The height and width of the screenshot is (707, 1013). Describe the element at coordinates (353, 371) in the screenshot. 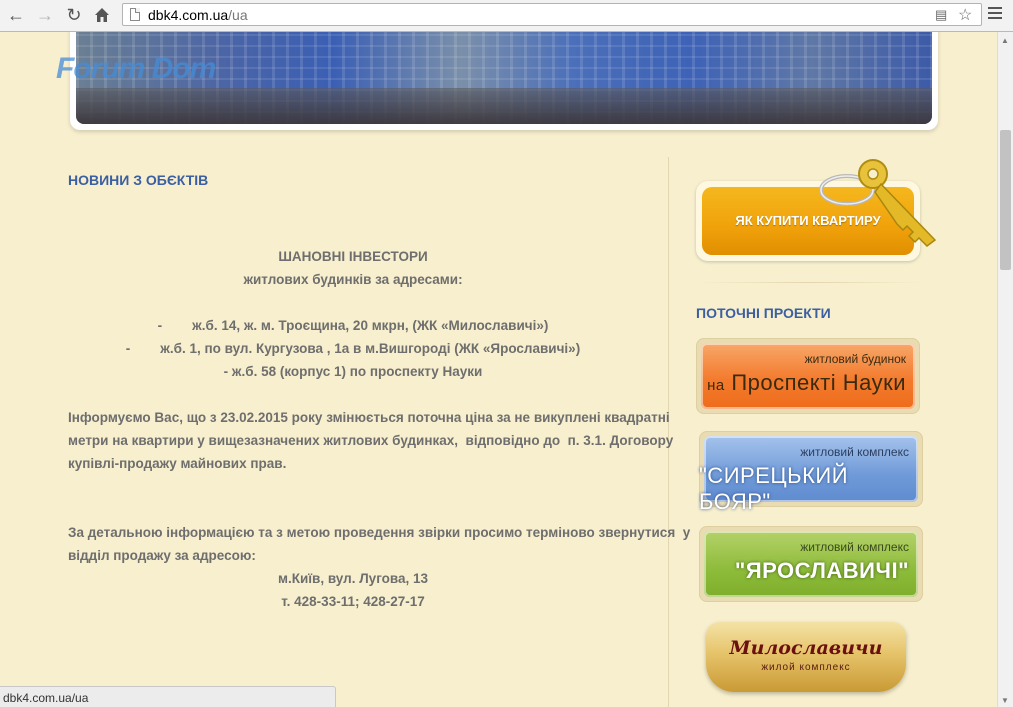

I see `address-item: - ж.б. 58 (корпус 1) по проспекту Науки` at that location.